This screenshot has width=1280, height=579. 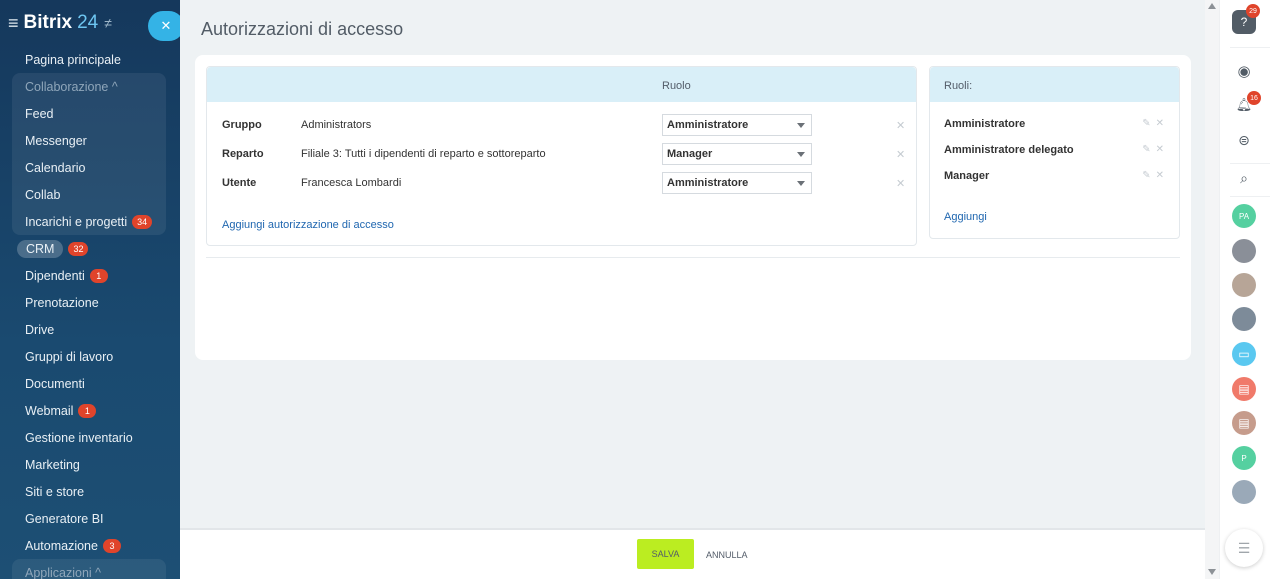 I want to click on page-scrollbar, so click(x=1212, y=289).